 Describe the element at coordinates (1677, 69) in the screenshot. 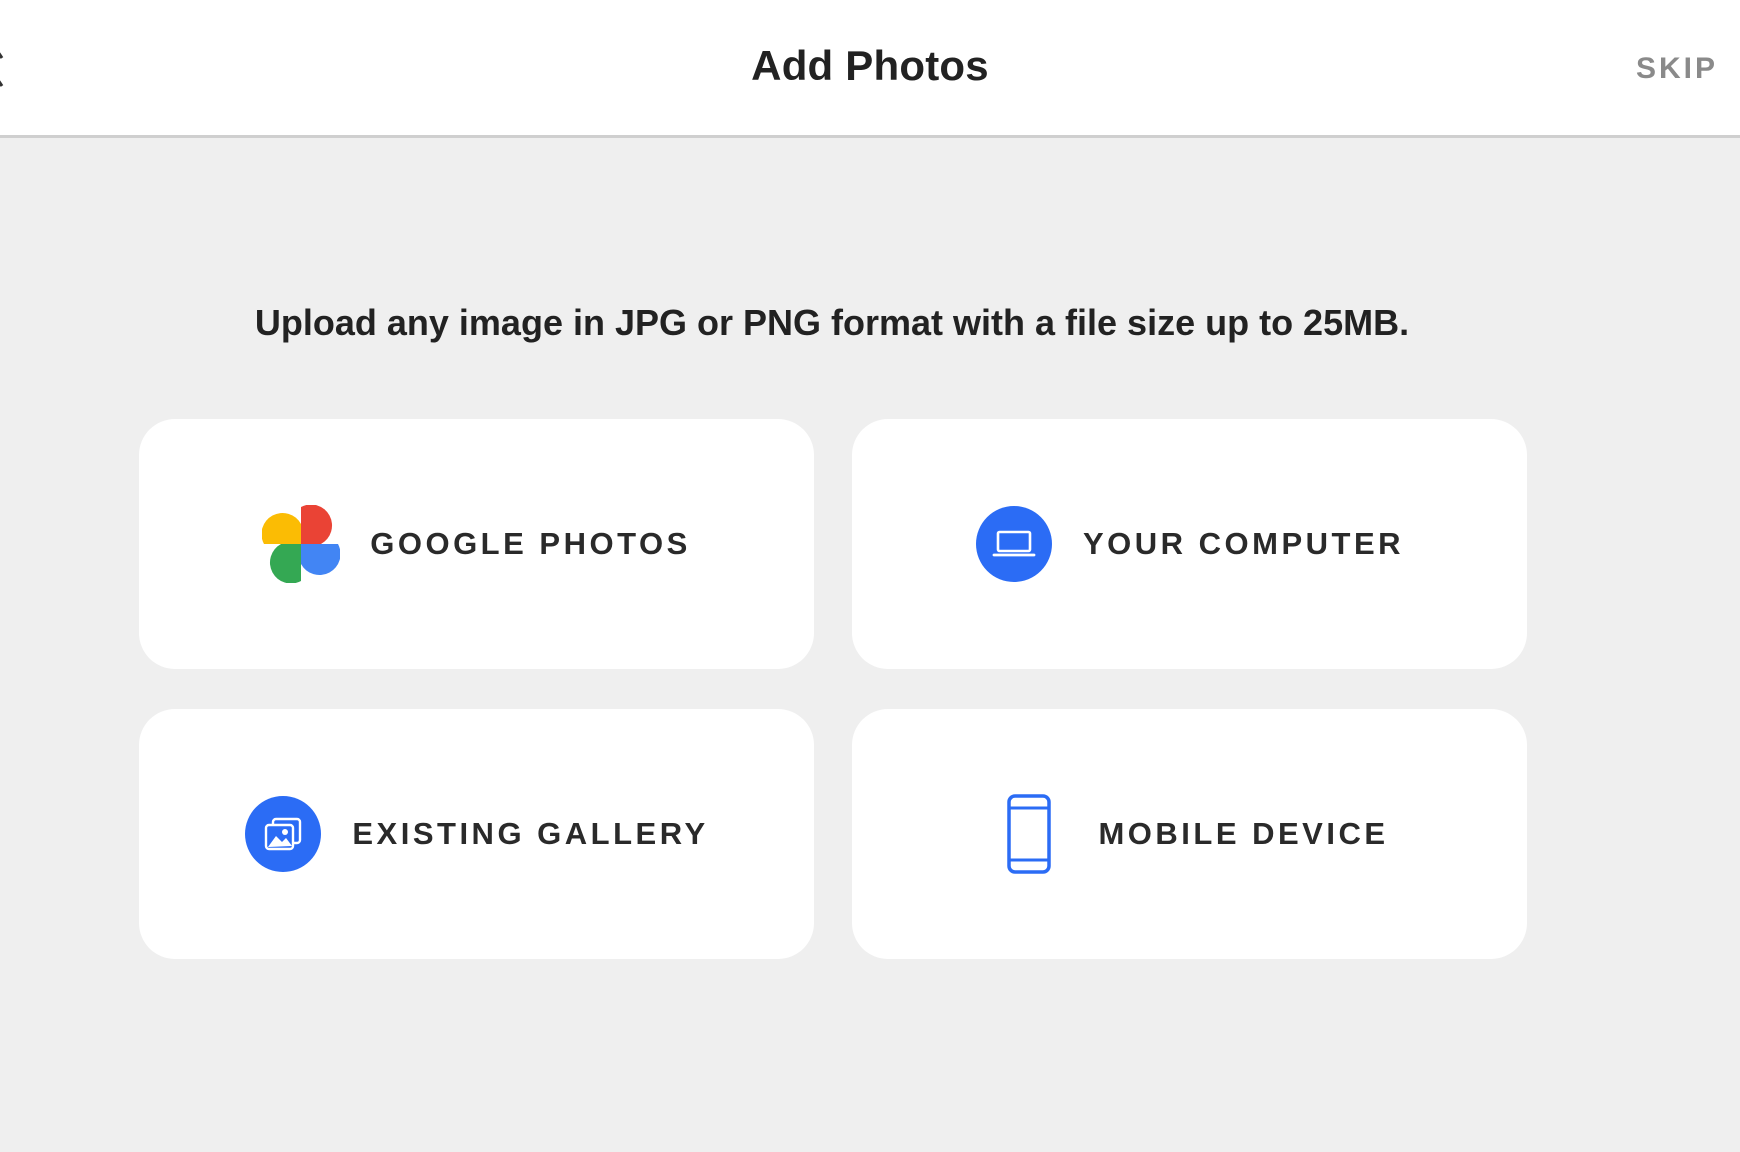

I see `skip-button: SKIP` at that location.